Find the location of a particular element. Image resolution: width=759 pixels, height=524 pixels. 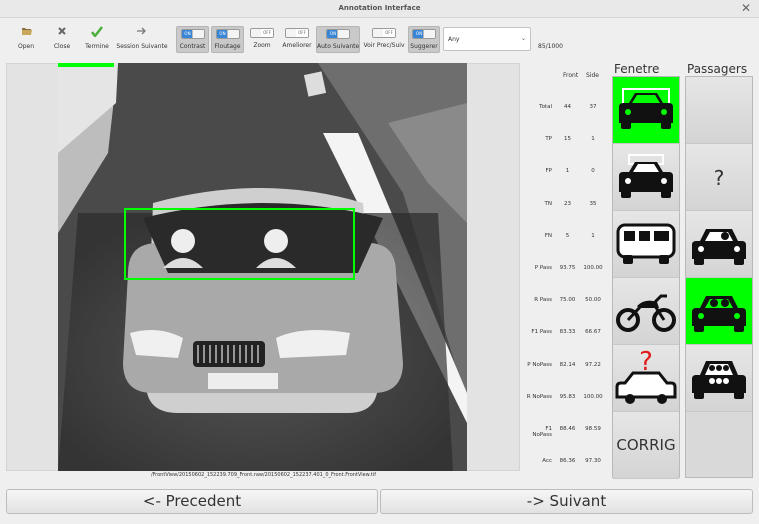

stats-row-label: F1 NoPass is located at coordinates (542, 432).